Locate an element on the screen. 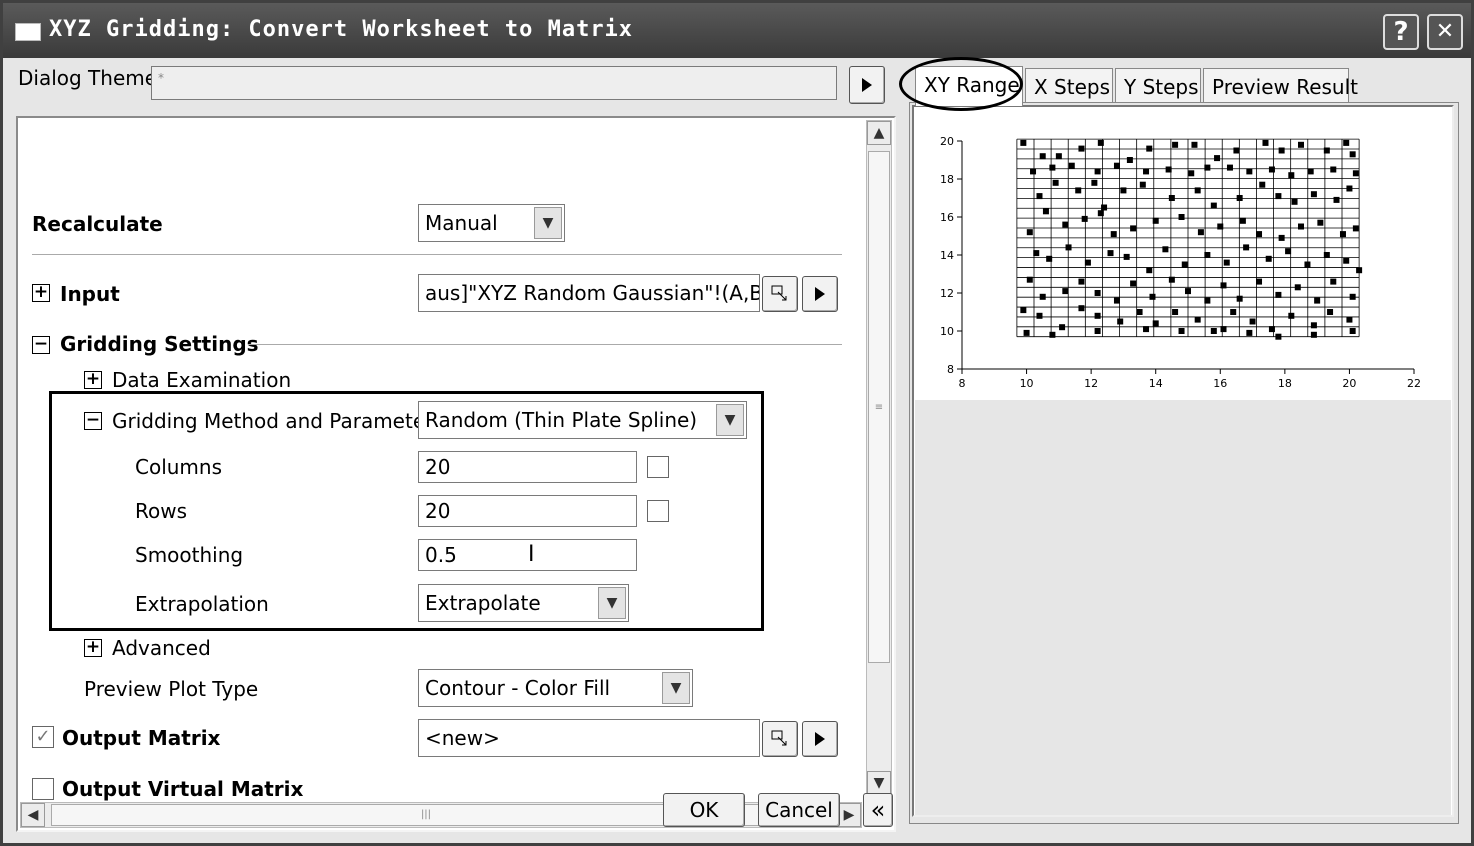  tab-preview-result: Preview Result is located at coordinates (1280, 86).